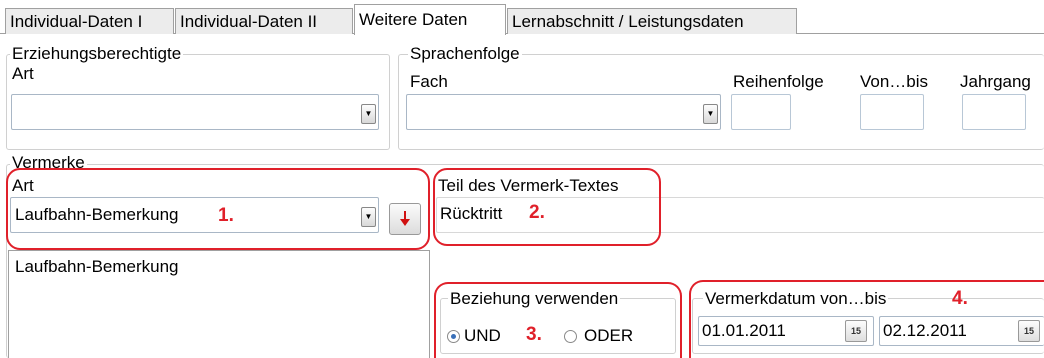 The height and width of the screenshot is (358, 1044). Describe the element at coordinates (563, 112) in the screenshot. I see `sprachenfolge-fach-select: ▼` at that location.